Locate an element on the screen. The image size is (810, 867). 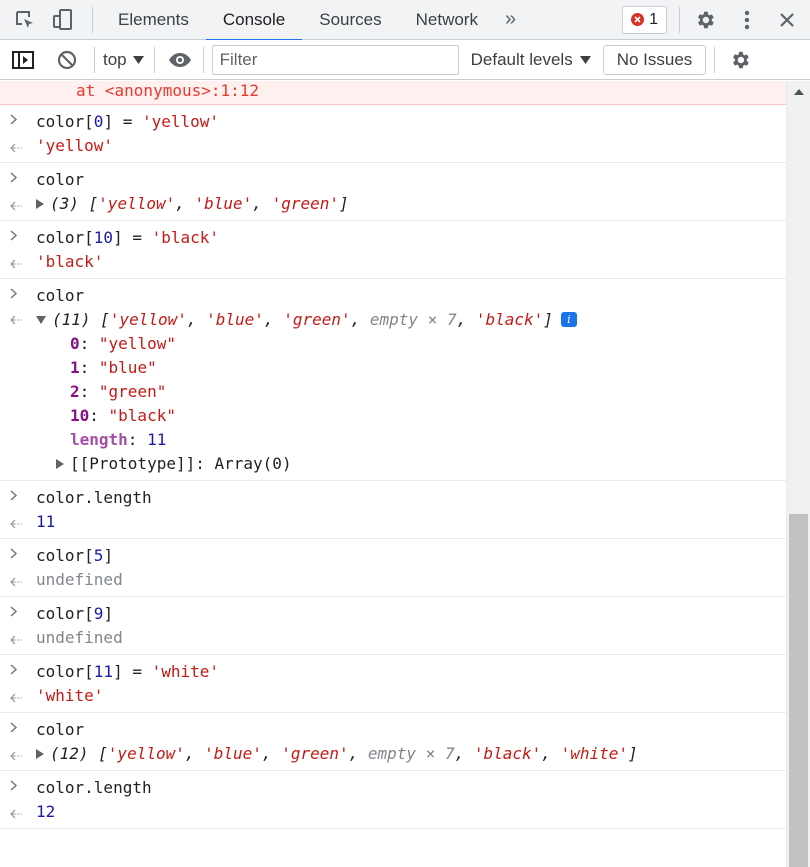
property-value: "black" is located at coordinates (142, 415).